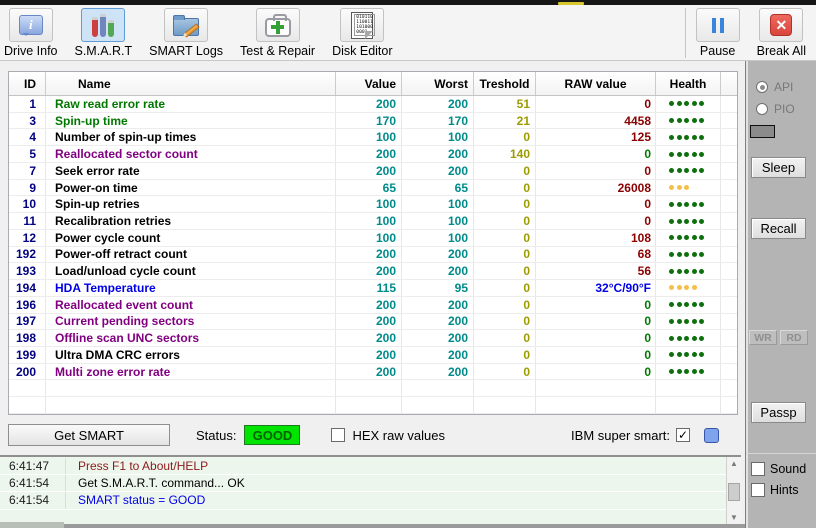 The height and width of the screenshot is (528, 816). I want to click on smart-attribute-row: 197 Current pending sectors 200 200 0 0, so click(373, 322).